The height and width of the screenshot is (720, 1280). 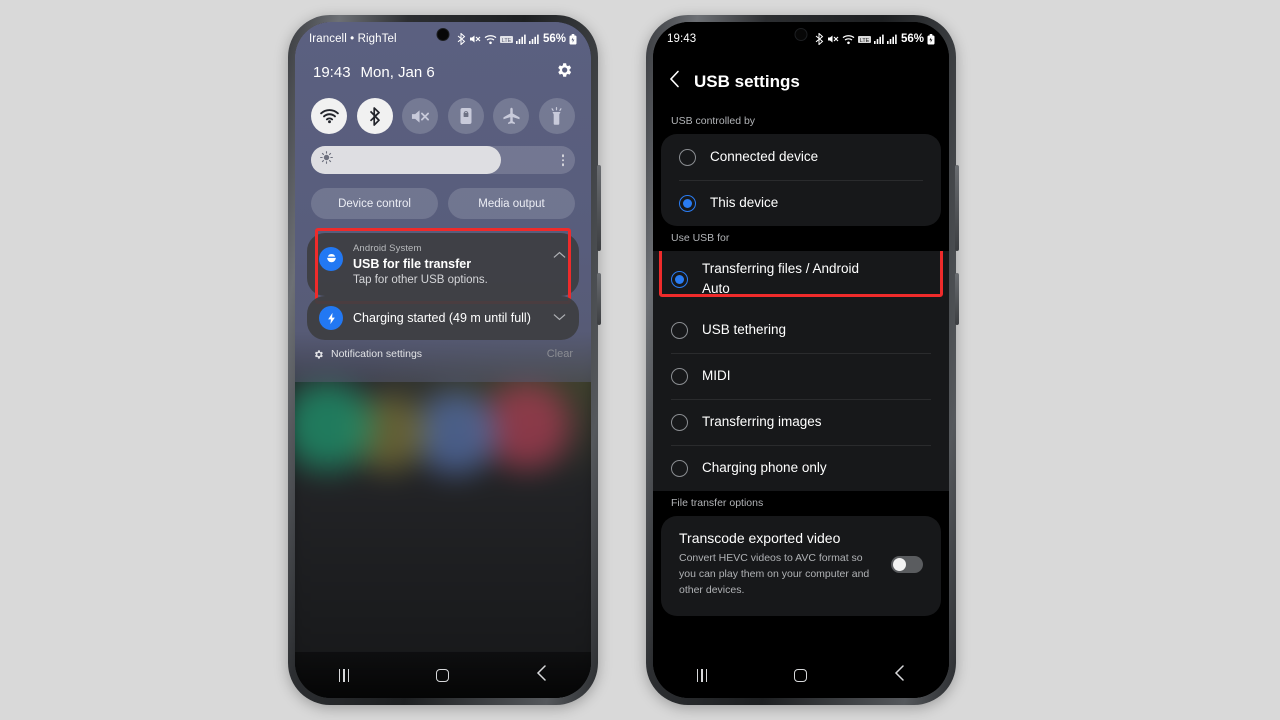 What do you see at coordinates (443, 39) in the screenshot?
I see `left-status-bar: Irancell • RighTel LTE 56%` at bounding box center [443, 39].